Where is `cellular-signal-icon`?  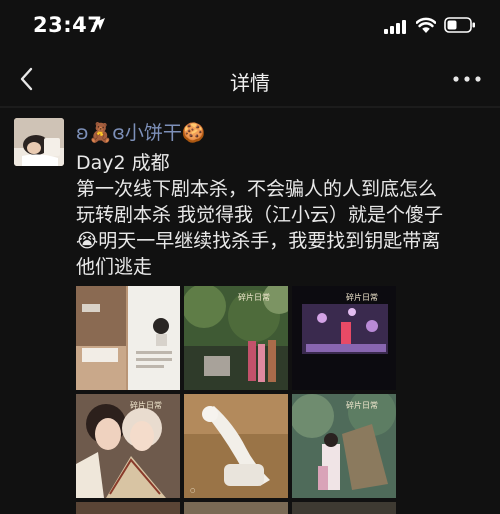
cellular-signal-icon is located at coordinates (395, 27).